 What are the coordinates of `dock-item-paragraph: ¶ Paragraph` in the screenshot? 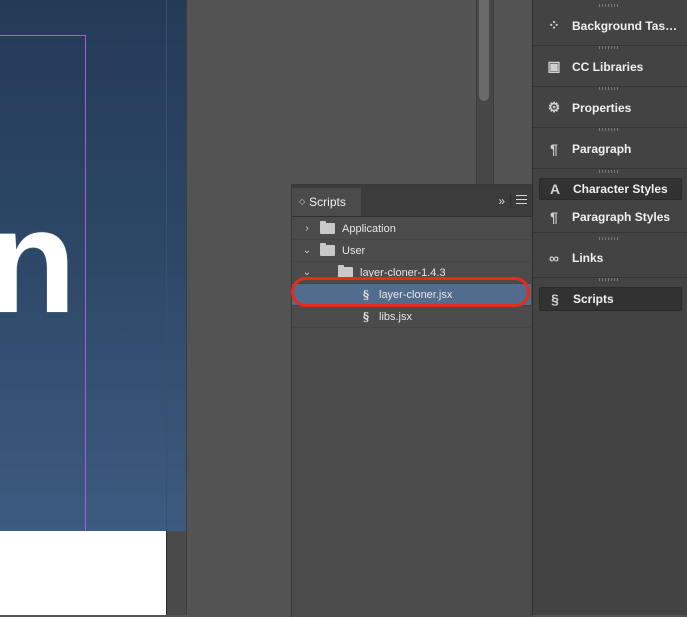 It's located at (610, 149).